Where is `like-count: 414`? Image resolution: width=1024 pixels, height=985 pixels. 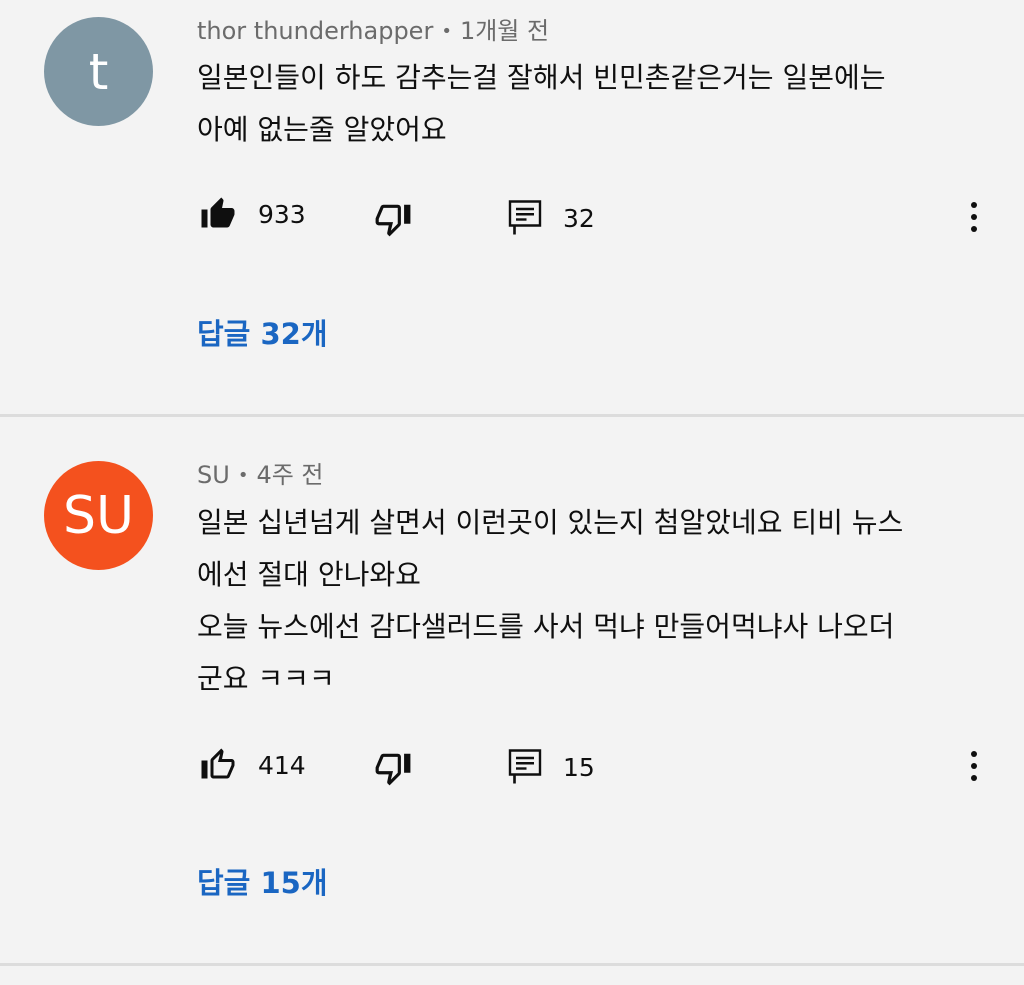 like-count: 414 is located at coordinates (282, 765).